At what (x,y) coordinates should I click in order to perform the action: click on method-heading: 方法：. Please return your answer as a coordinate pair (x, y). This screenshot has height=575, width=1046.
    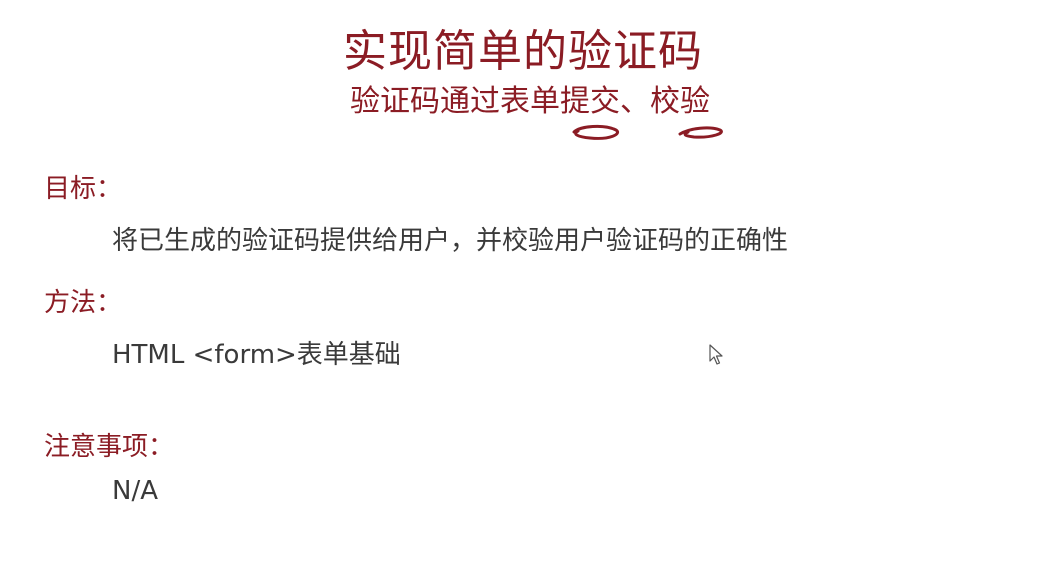
    Looking at the image, I should click on (83, 303).